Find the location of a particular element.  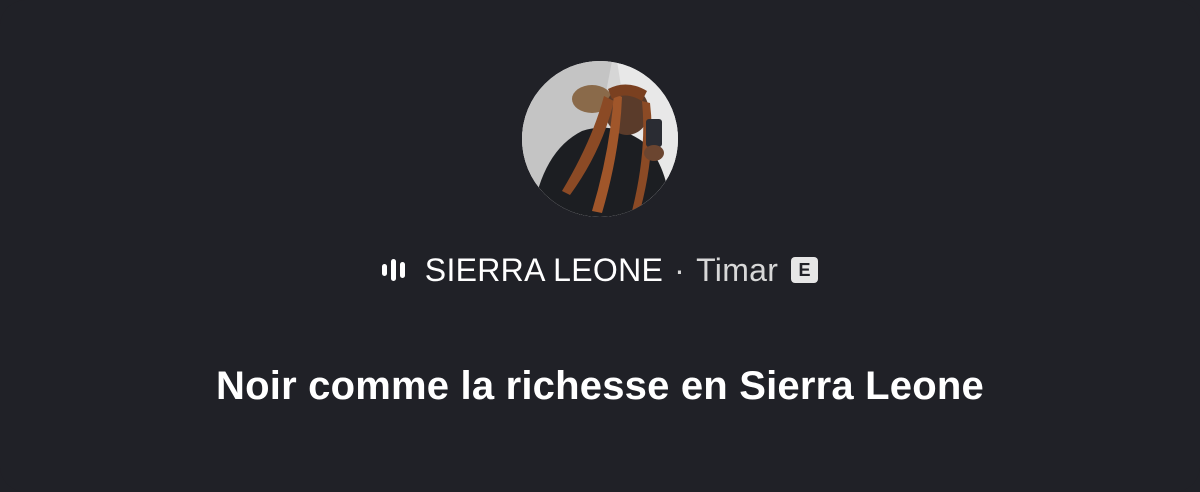

artist-avatar is located at coordinates (600, 139).